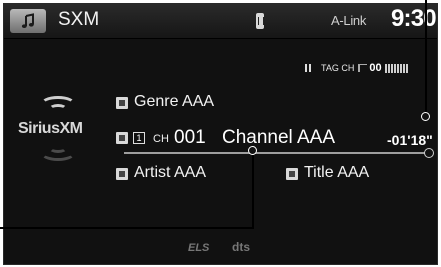 The width and height of the screenshot is (441, 267). I want to click on clock: 9:30, so click(414, 18).